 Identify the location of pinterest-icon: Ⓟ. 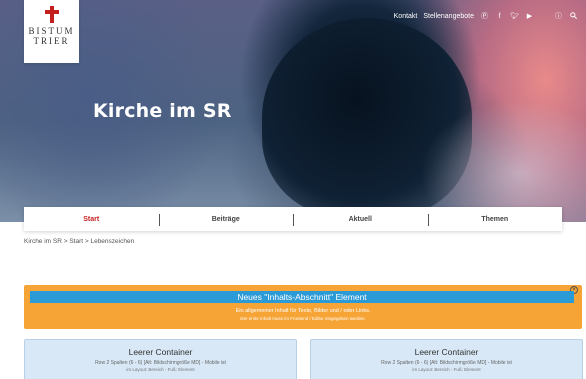
(484, 16).